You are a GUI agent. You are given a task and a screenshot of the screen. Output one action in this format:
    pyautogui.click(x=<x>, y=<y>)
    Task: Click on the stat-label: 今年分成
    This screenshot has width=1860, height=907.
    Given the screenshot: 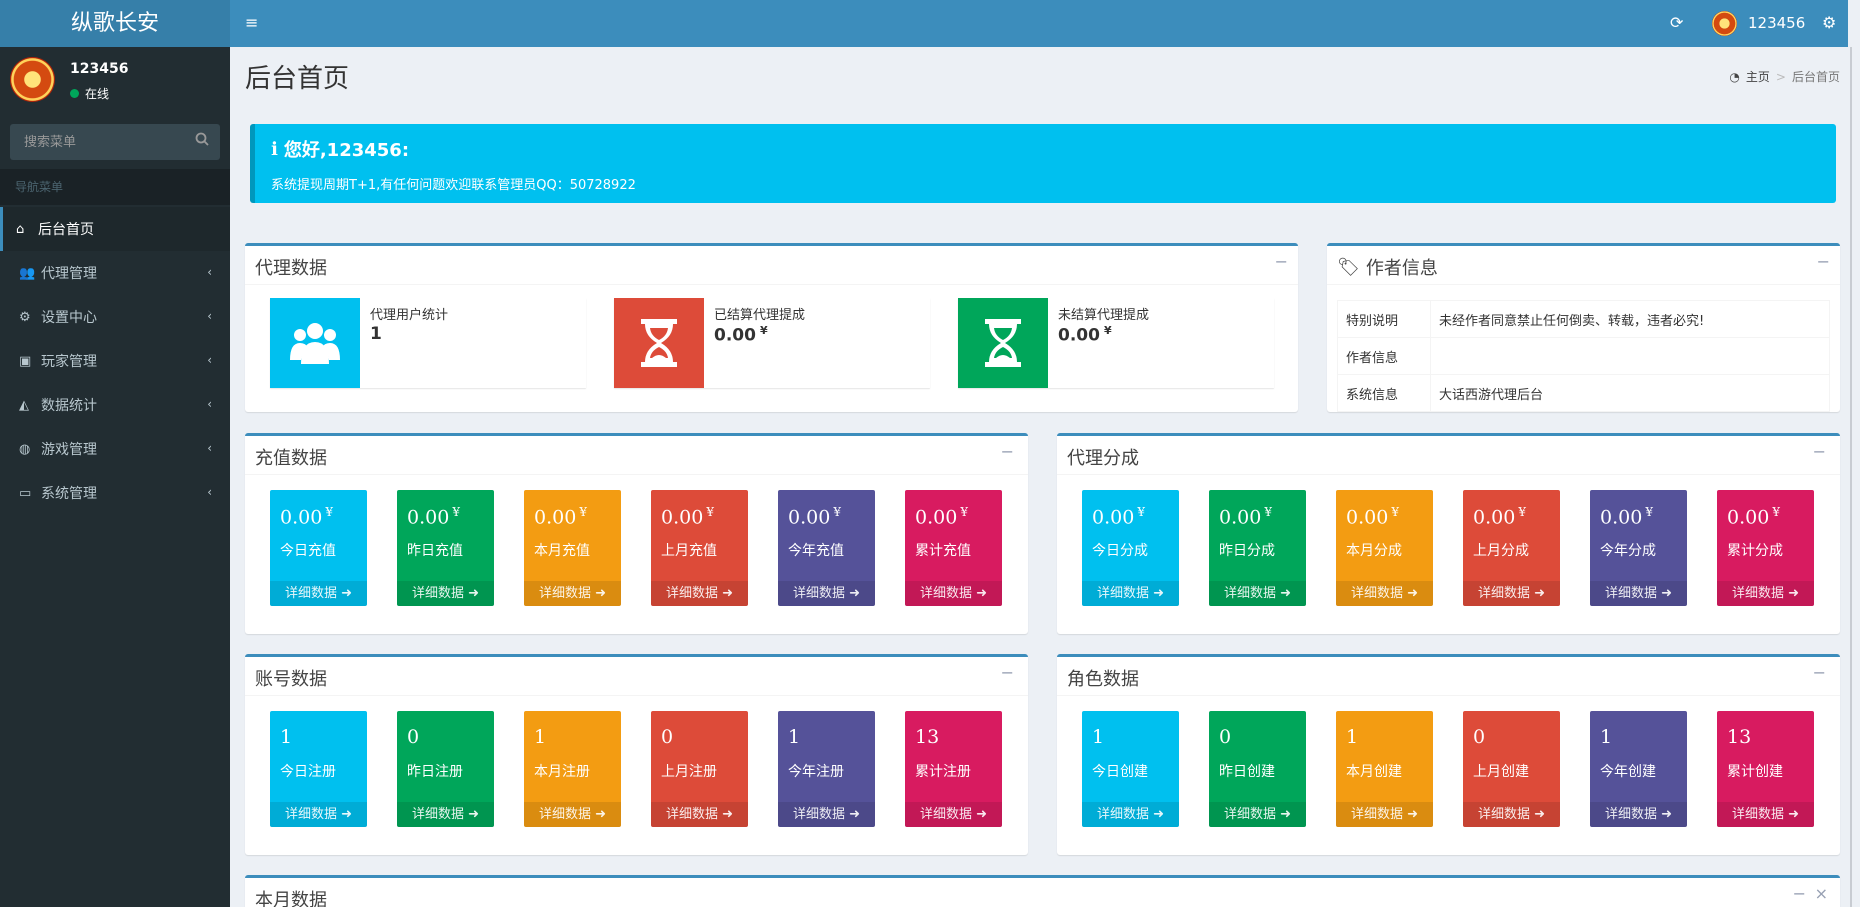 What is the action you would take?
    pyautogui.click(x=1628, y=551)
    